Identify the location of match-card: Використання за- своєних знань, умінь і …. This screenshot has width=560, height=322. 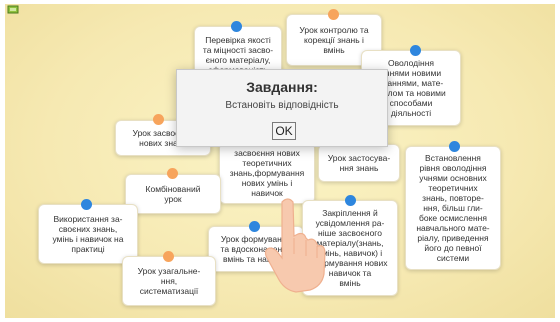
(88, 234).